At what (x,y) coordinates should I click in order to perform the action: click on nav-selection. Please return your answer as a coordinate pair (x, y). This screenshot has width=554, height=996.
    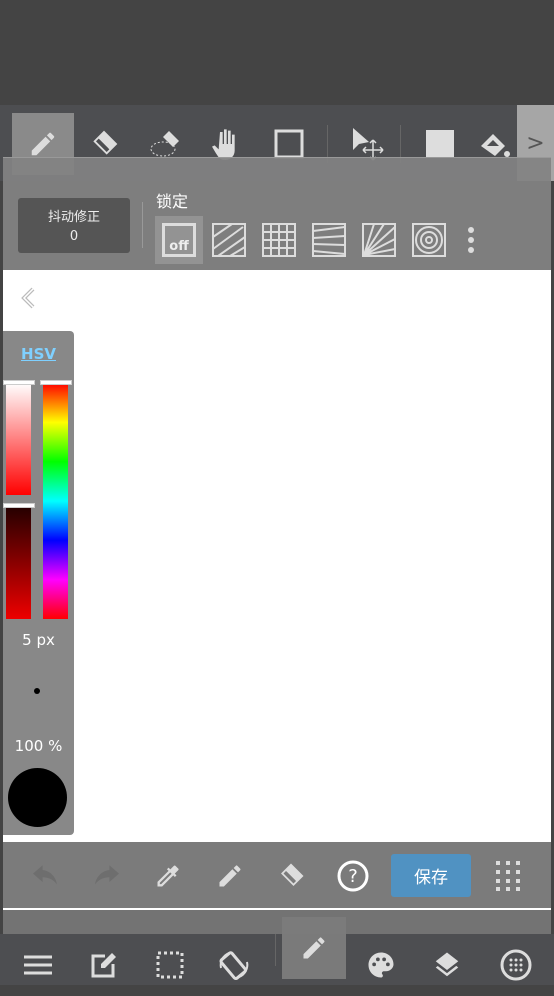
    Looking at the image, I should click on (170, 965).